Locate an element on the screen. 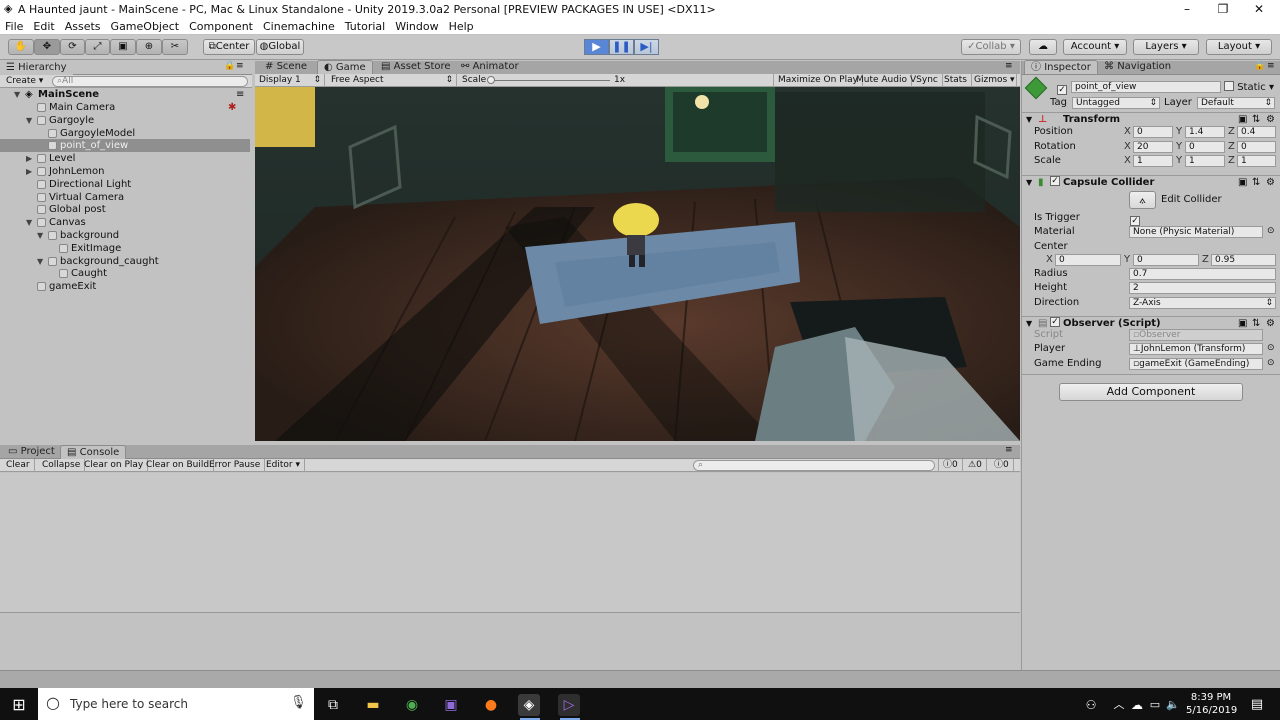 The image size is (1280, 720). editor-dropdown: Editor ▾ is located at coordinates (284, 465).